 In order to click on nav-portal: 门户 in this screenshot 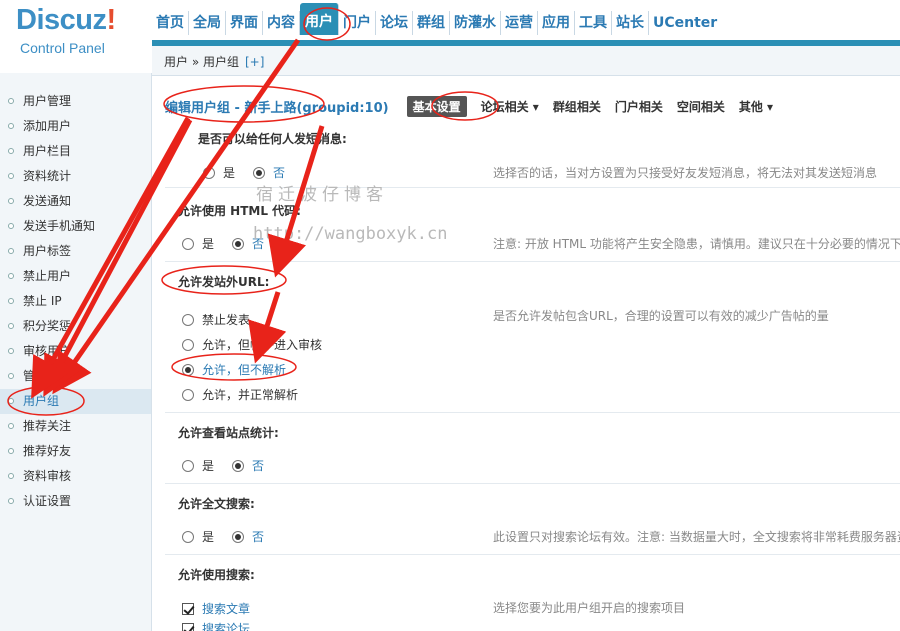, I will do `click(357, 23)`.